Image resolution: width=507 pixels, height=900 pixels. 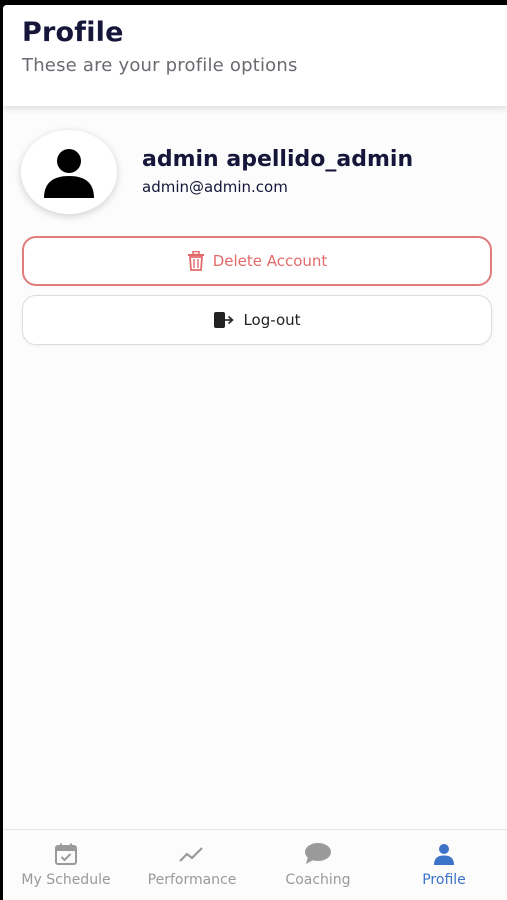 I want to click on tab-performance: Performance, so click(x=192, y=865).